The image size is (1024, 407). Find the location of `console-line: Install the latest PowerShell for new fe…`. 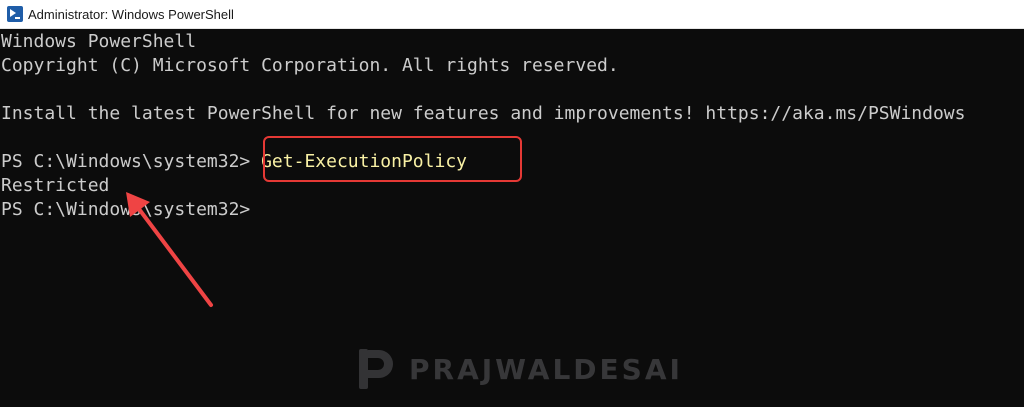

console-line: Install the latest PowerShell for new fe… is located at coordinates (483, 113).